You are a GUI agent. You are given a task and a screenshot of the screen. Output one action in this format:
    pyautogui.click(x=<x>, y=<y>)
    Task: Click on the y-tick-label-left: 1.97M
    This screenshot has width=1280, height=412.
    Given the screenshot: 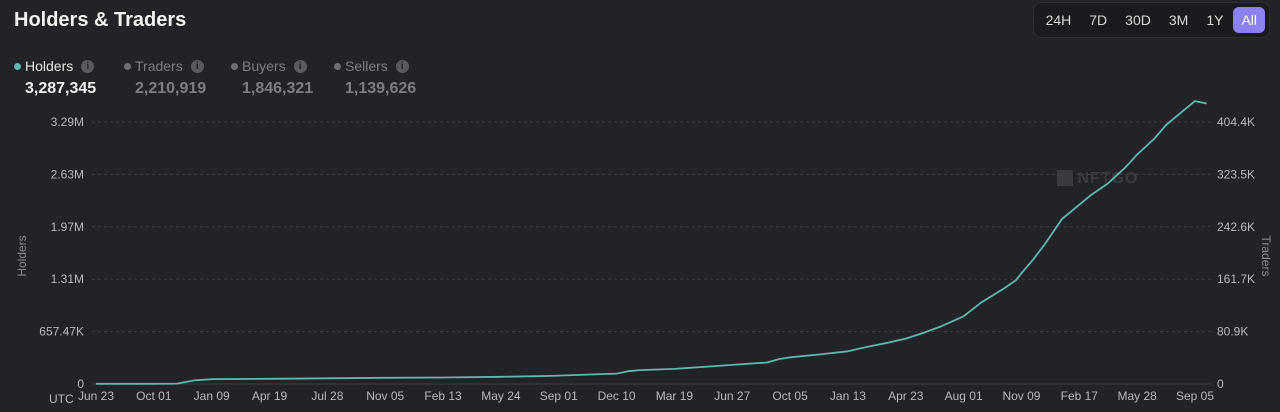 What is the action you would take?
    pyautogui.click(x=67, y=227)
    